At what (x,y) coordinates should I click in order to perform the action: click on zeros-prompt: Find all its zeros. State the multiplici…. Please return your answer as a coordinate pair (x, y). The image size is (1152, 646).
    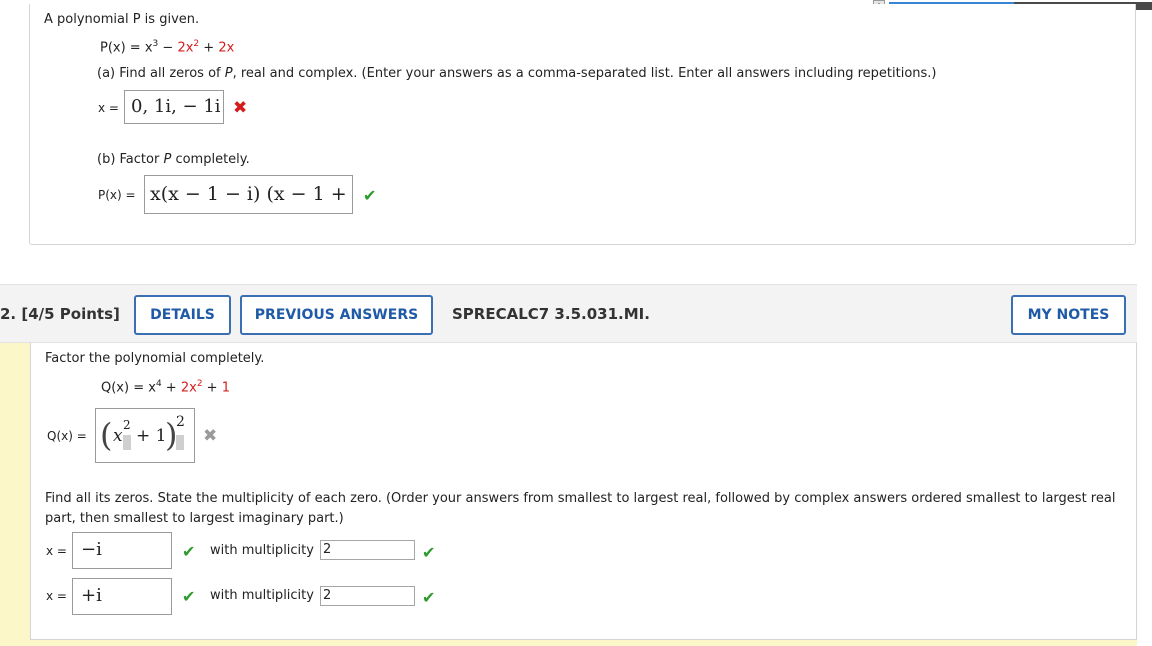
    Looking at the image, I should click on (580, 508).